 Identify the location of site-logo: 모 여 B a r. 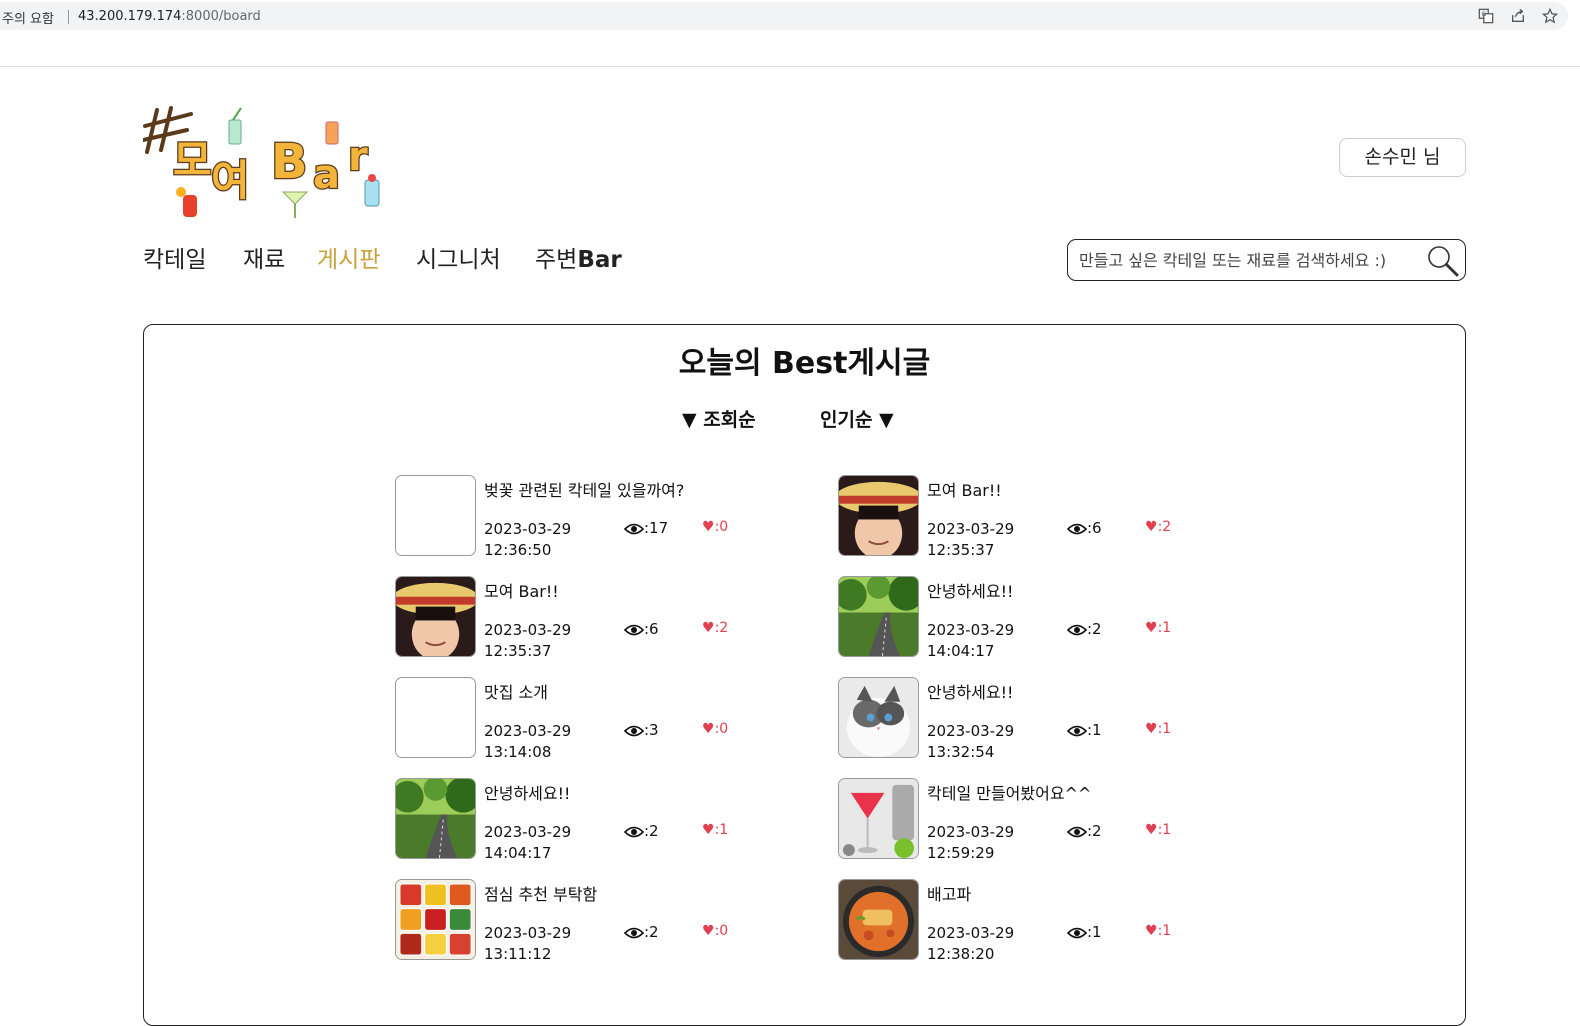
(267, 162).